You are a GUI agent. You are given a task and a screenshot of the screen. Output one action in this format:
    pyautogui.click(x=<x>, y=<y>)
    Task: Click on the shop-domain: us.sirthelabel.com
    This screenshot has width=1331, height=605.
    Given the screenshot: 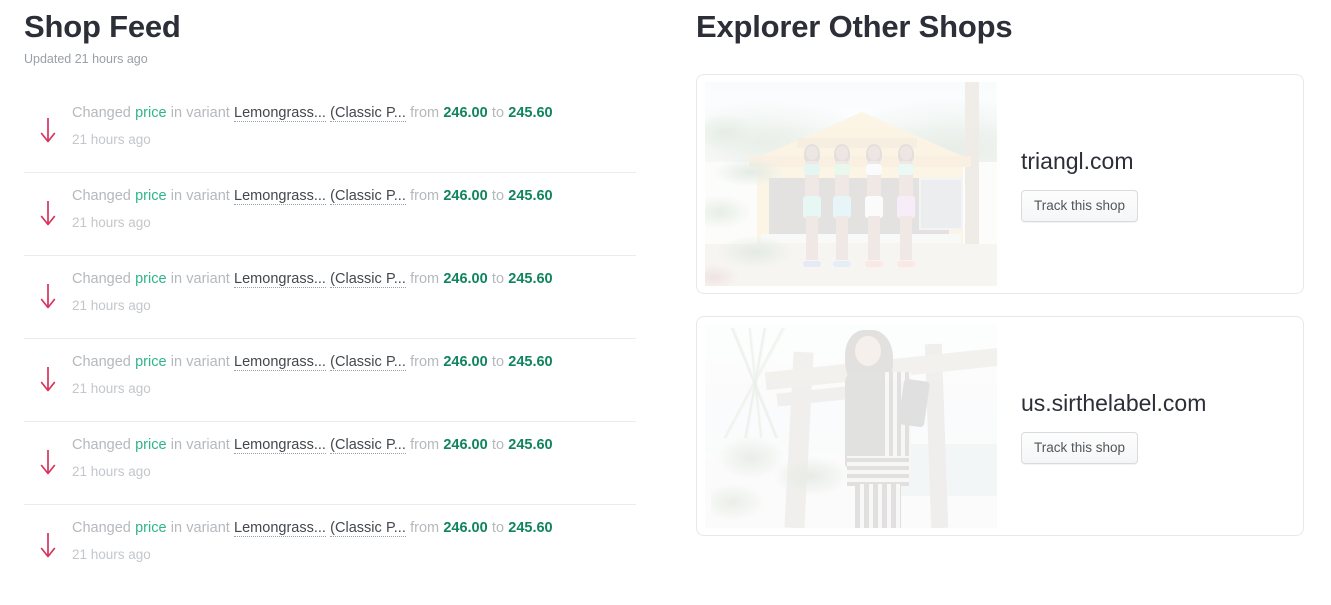 What is the action you would take?
    pyautogui.click(x=1114, y=403)
    